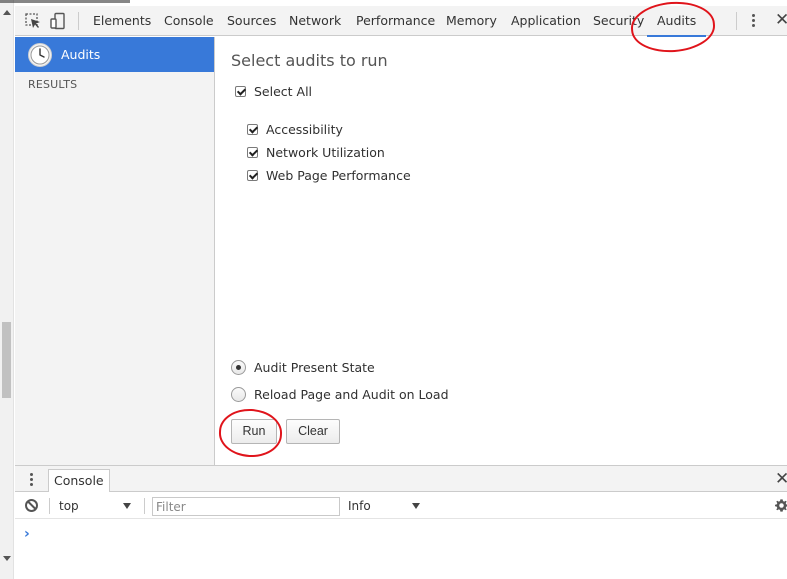  Describe the element at coordinates (31, 505) in the screenshot. I see `clear-console-icon` at that location.